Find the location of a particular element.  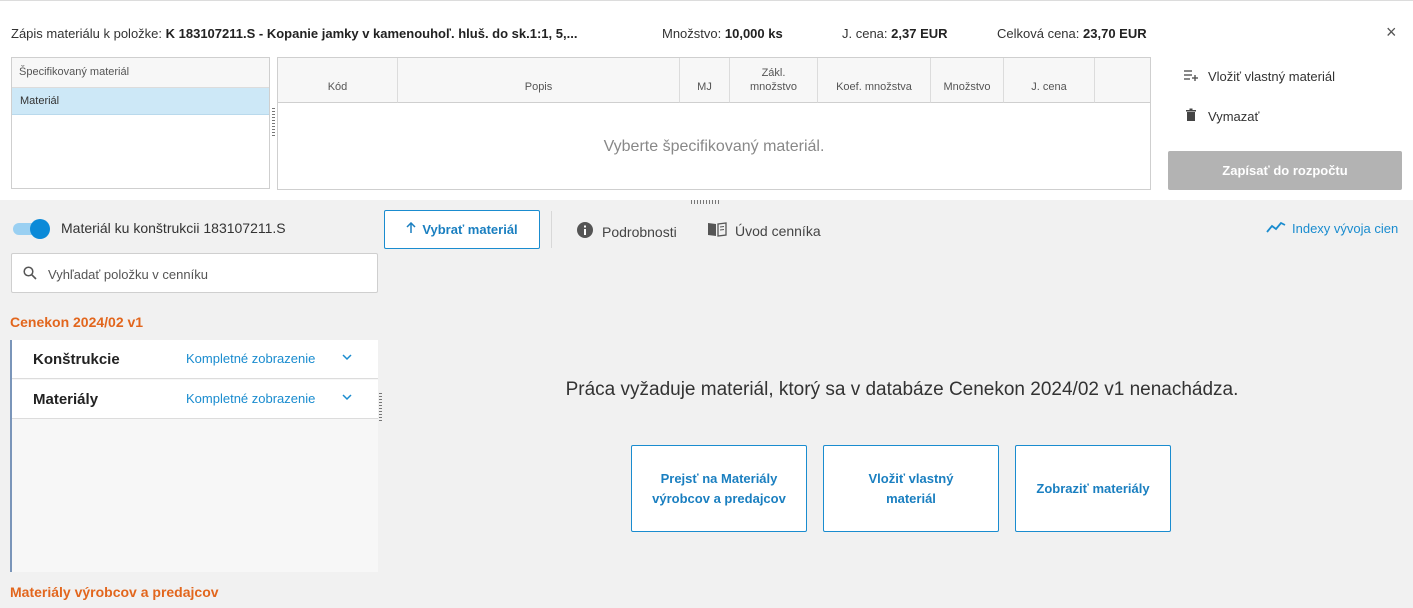

select-material-button: Vybrať materiál is located at coordinates (462, 229).